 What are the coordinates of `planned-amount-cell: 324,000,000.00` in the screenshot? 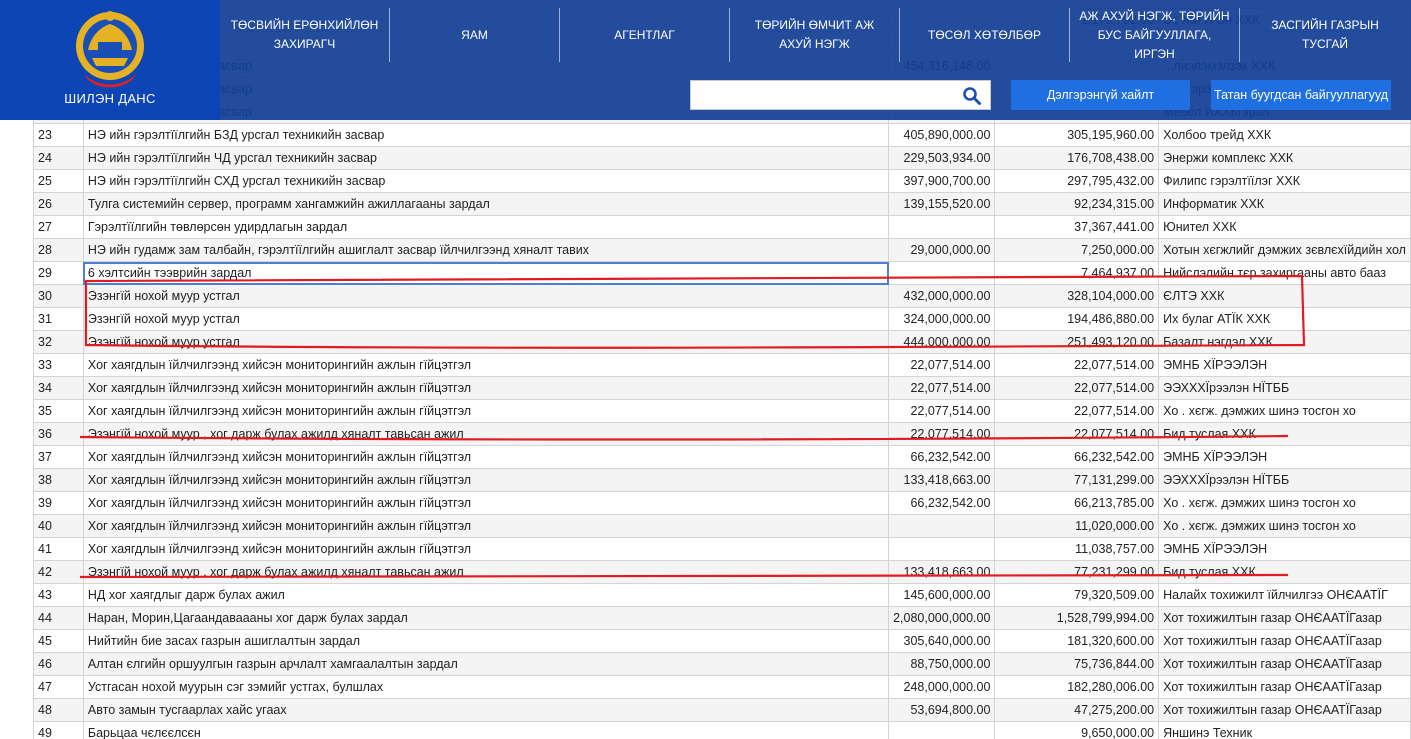 It's located at (942, 319).